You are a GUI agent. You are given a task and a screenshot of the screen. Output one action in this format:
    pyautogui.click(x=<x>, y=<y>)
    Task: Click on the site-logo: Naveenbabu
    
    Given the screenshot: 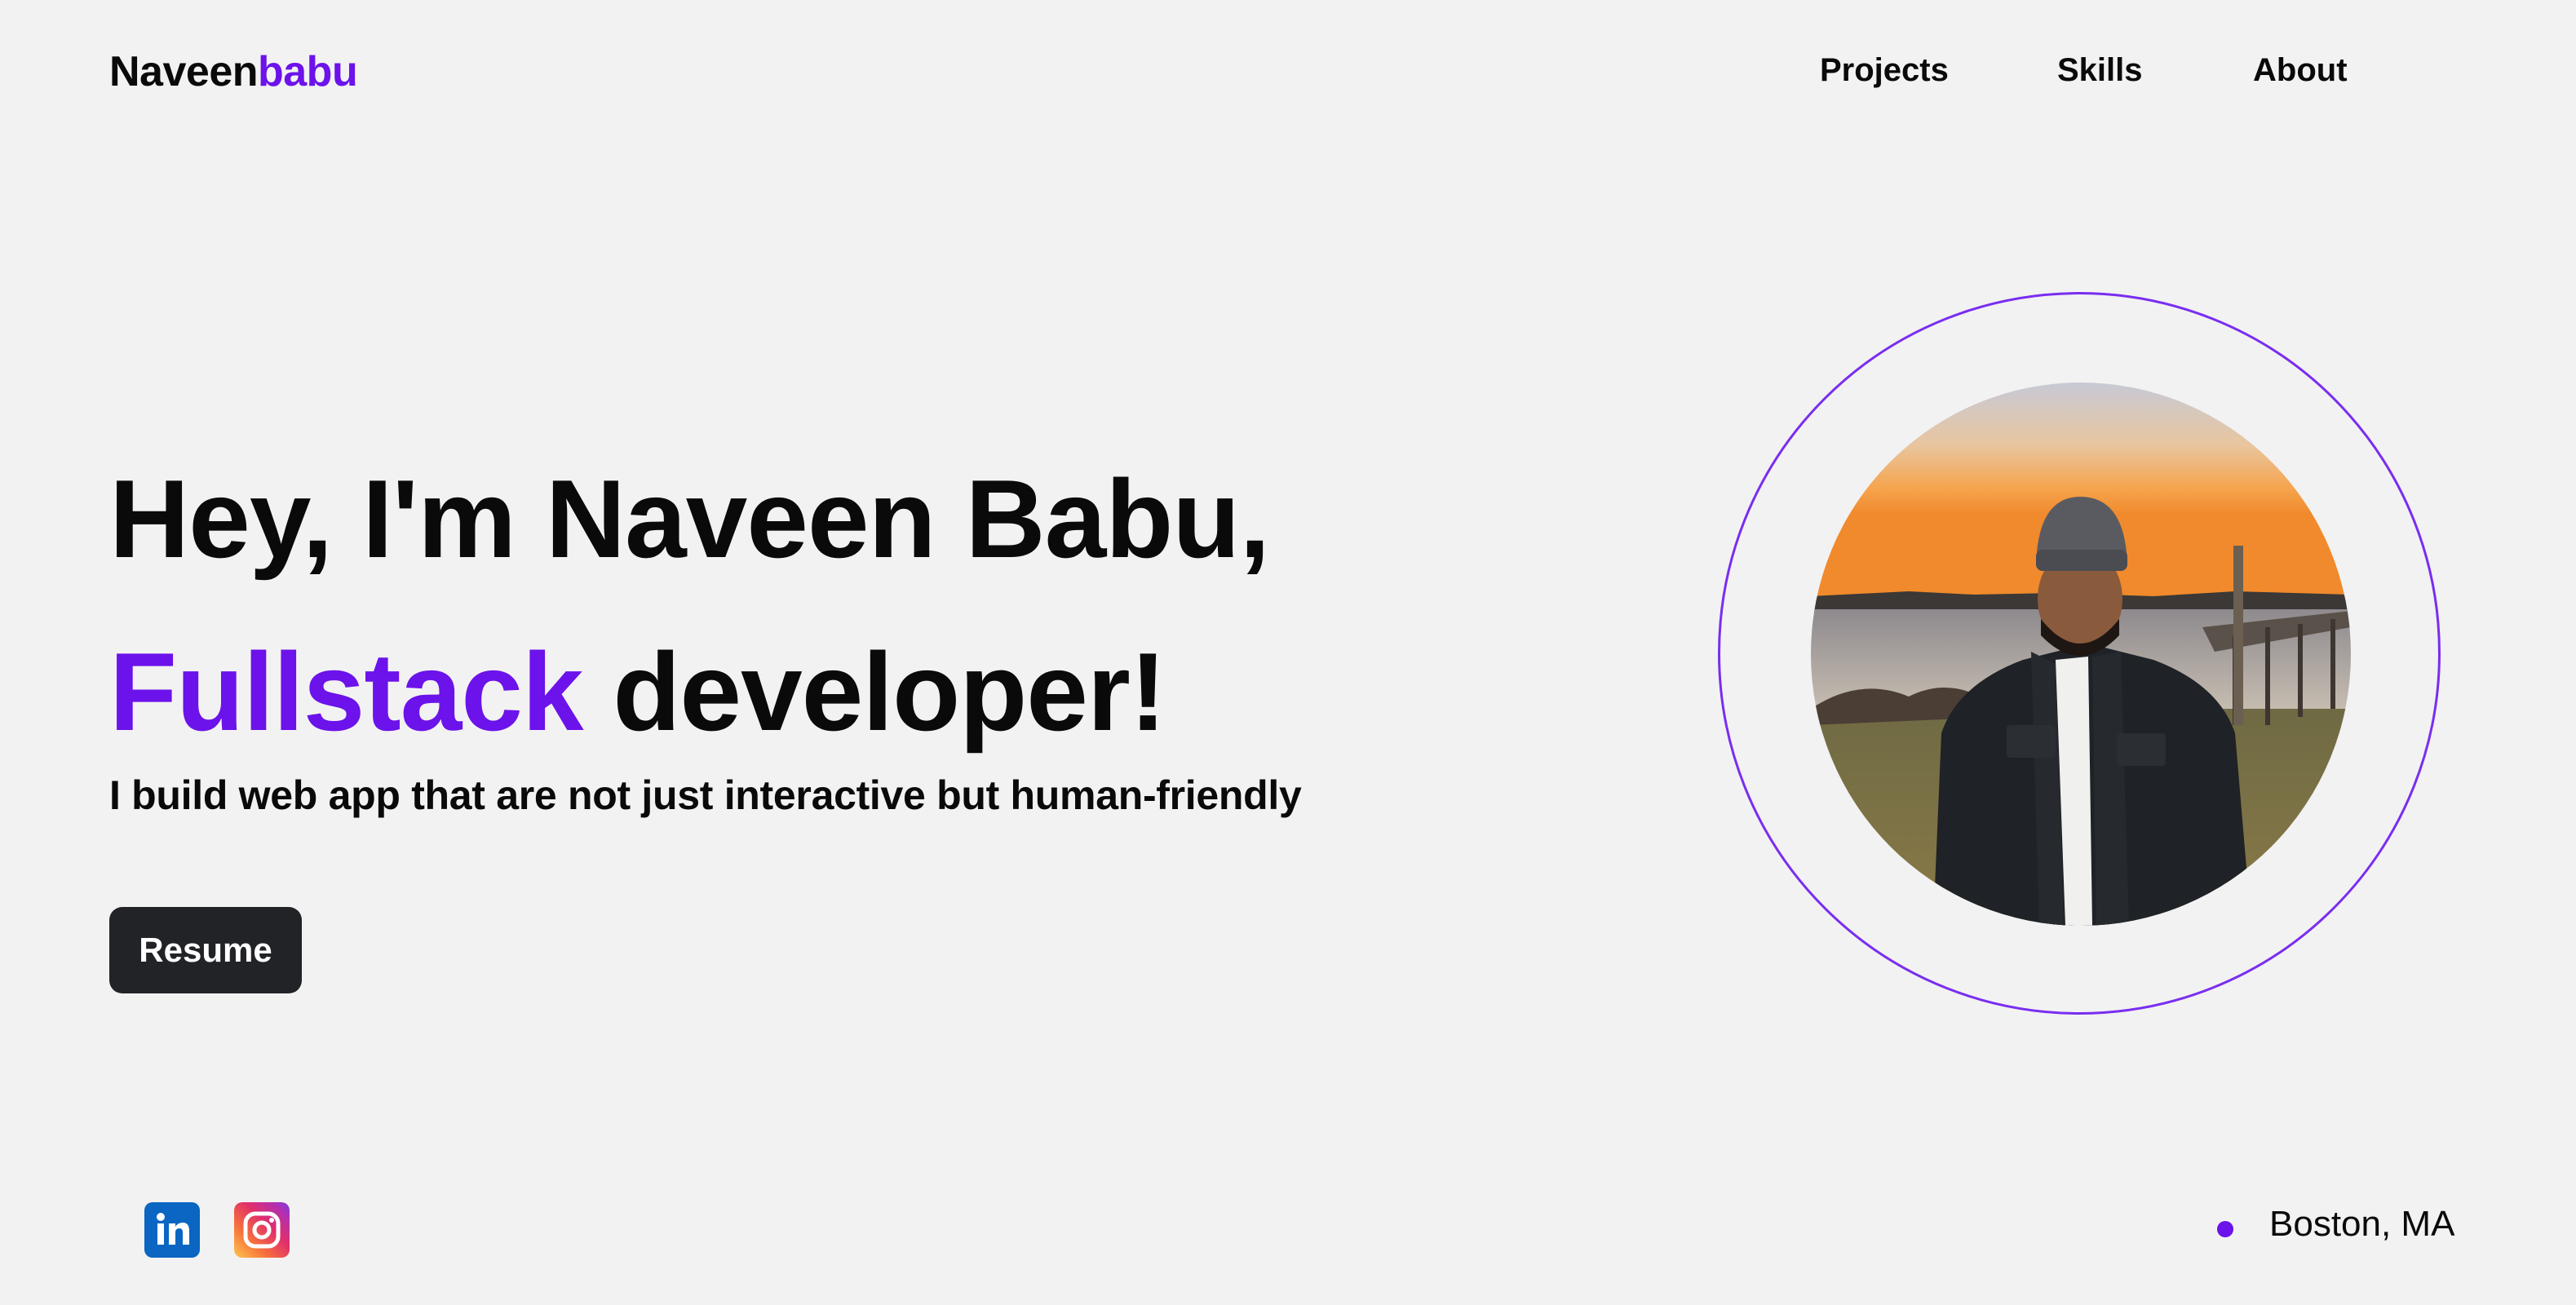 What is the action you would take?
    pyautogui.click(x=233, y=71)
    